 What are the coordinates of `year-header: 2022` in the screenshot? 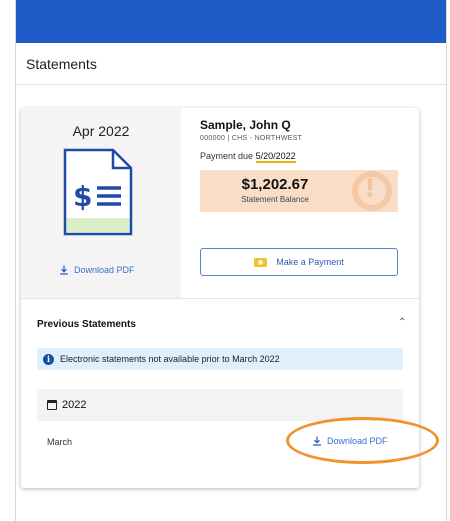 It's located at (220, 405).